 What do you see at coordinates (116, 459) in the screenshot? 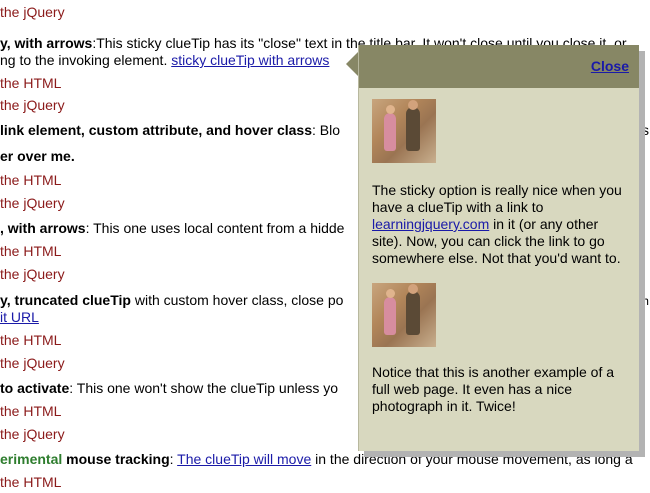
I see `line-text: mouse tracking` at bounding box center [116, 459].